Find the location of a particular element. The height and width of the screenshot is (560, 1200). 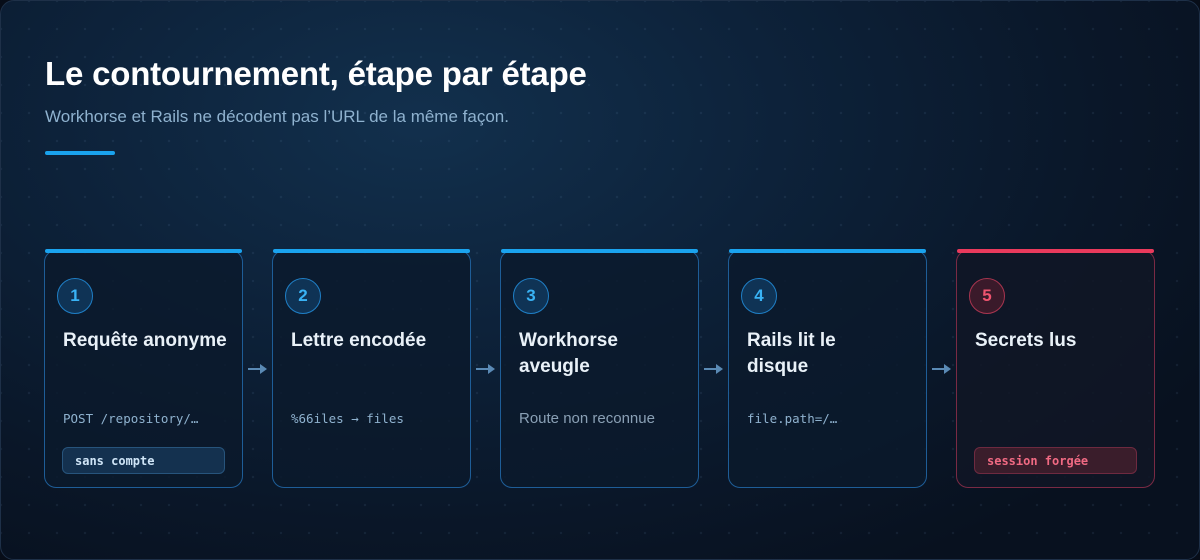

step-card-2: 2 Lettre encodée %66iles → files is located at coordinates (371, 368).